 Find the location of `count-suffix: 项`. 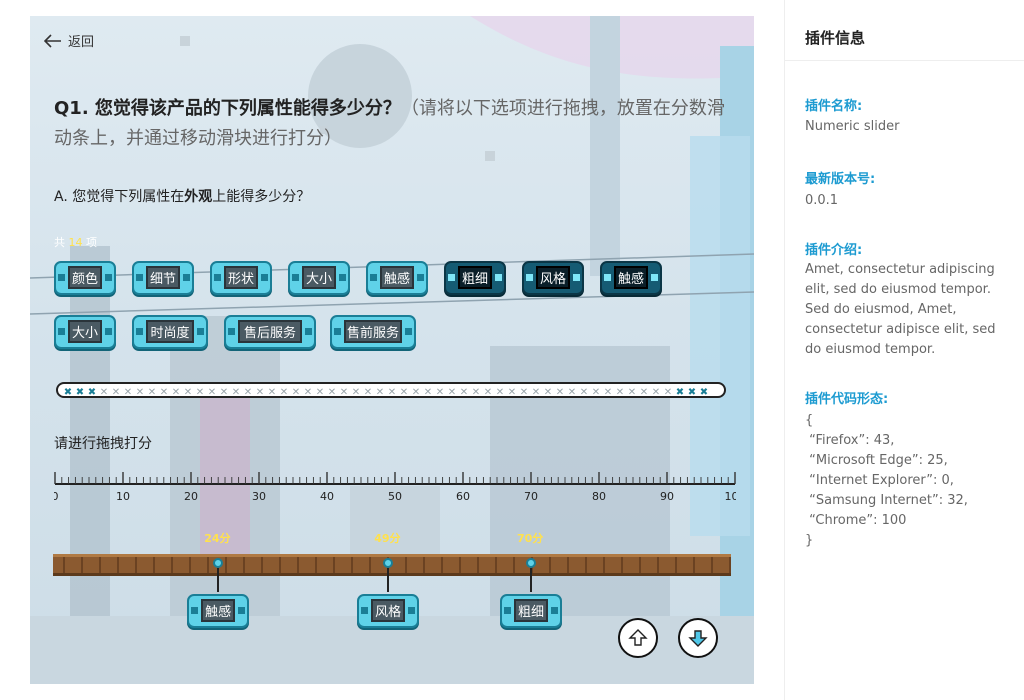

count-suffix: 项 is located at coordinates (91, 242).